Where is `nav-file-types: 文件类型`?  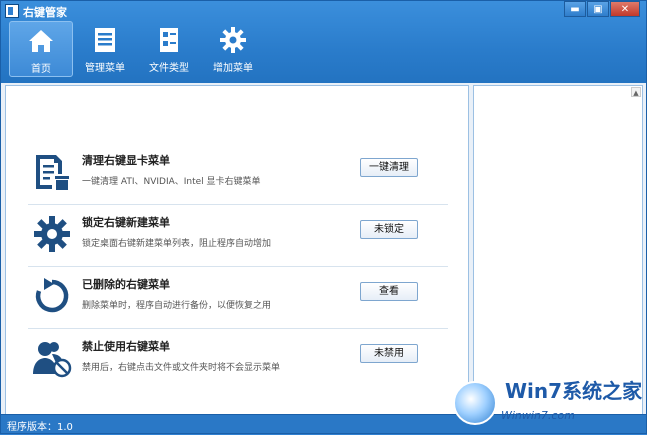
nav-file-types: 文件类型 is located at coordinates (169, 49).